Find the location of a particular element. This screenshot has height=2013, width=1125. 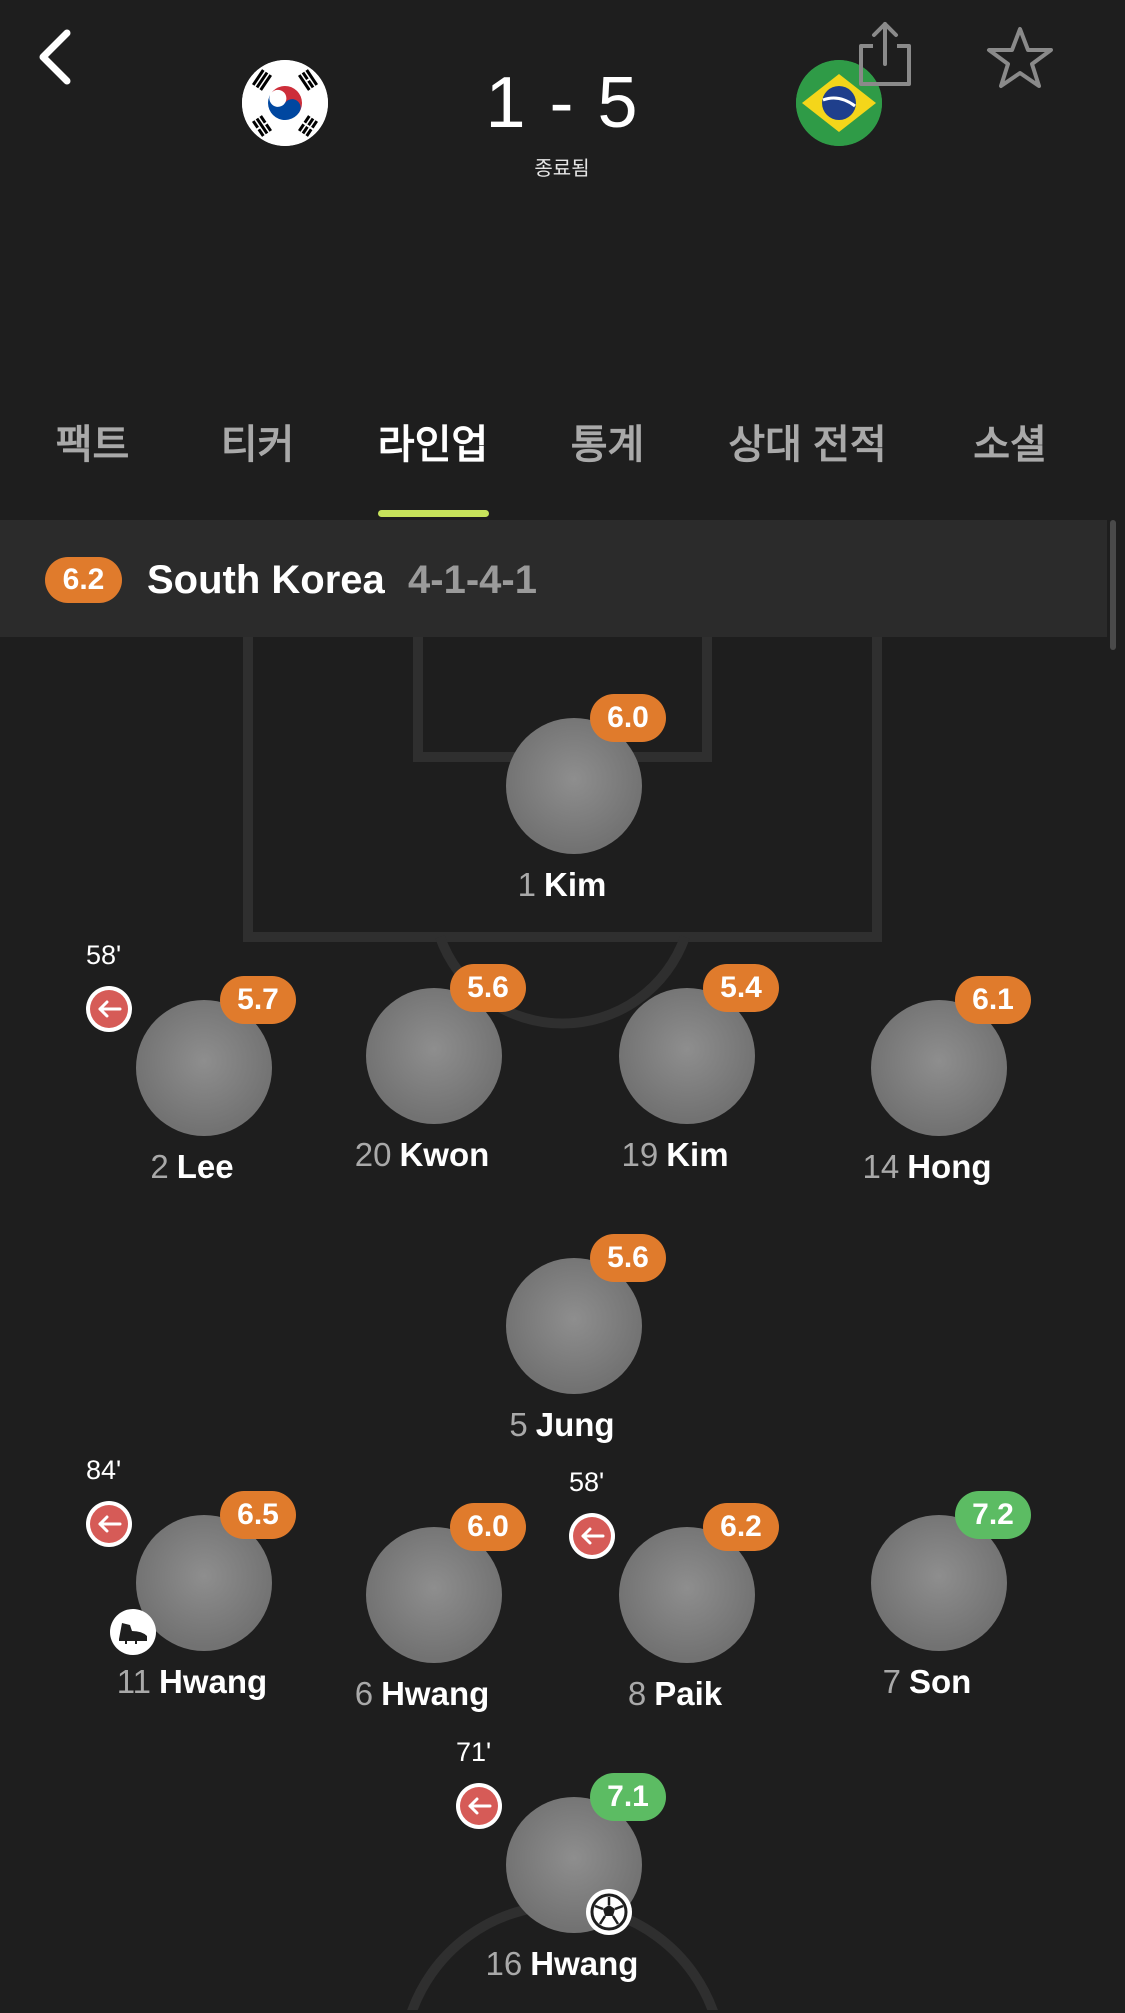

player-name-line: 16 Hwang is located at coordinates (562, 1964).